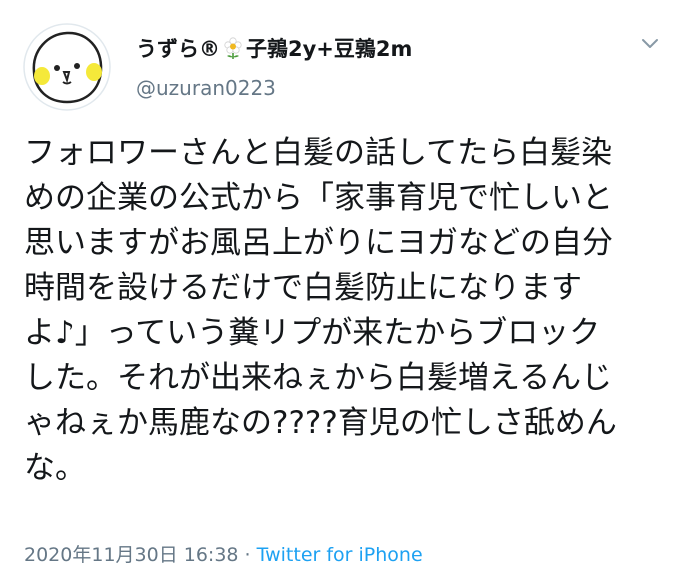 The width and height of the screenshot is (680, 581). Describe the element at coordinates (318, 243) in the screenshot. I see `tweet-text-line: 思いますがお風呂上がりにヨガなどの自分` at that location.